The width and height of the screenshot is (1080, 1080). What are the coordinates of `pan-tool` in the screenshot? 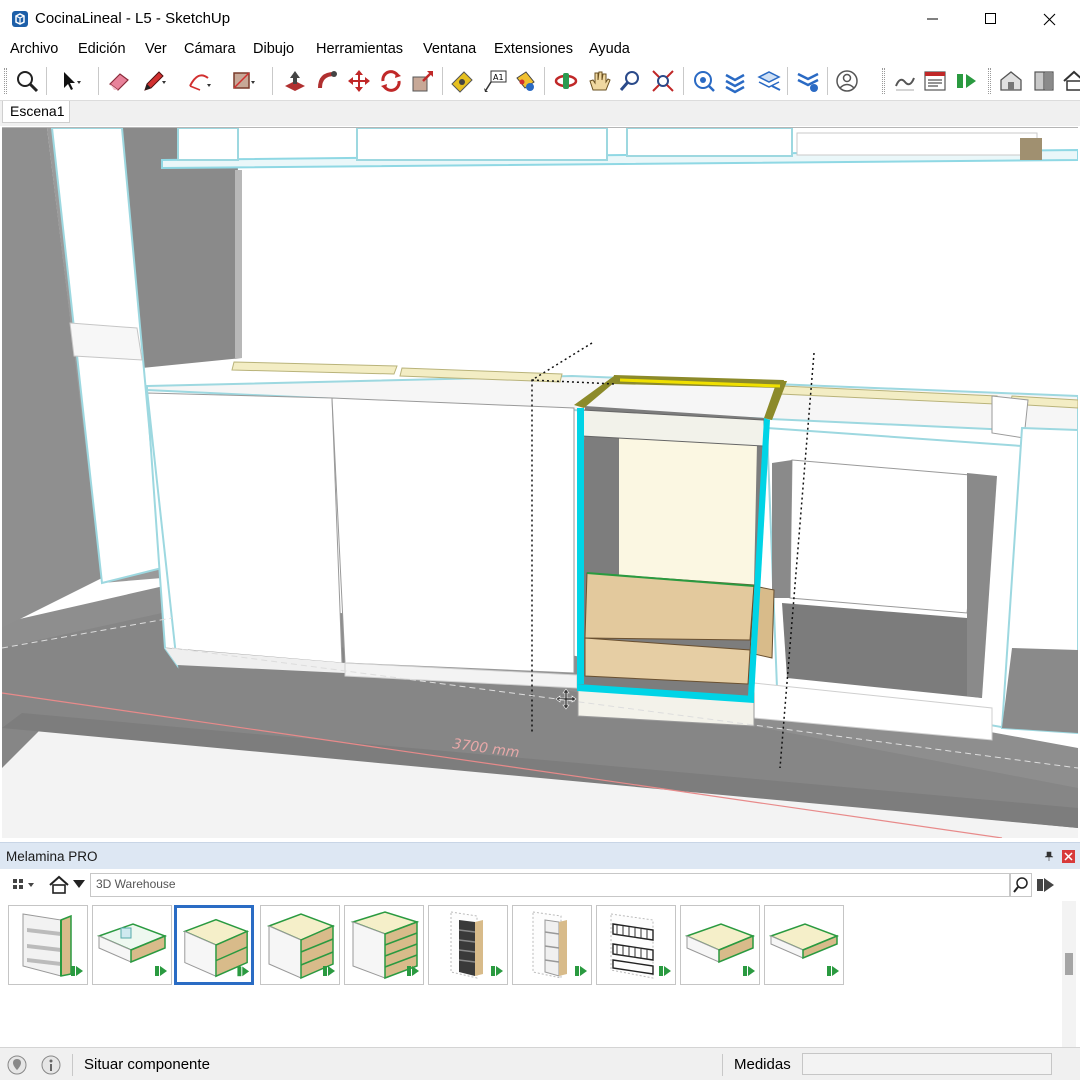 It's located at (599, 81).